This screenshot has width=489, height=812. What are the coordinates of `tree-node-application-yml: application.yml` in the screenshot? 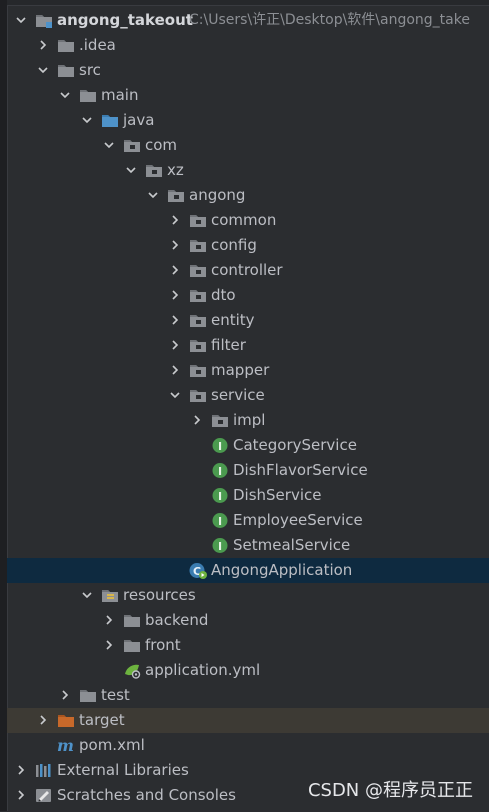 It's located at (248, 670).